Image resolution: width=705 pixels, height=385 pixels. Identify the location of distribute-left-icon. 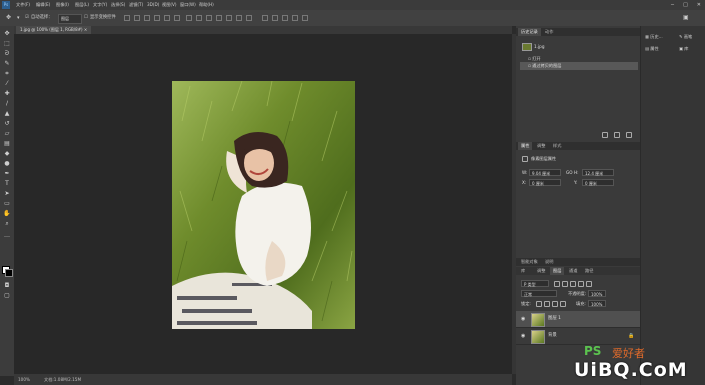
(219, 18).